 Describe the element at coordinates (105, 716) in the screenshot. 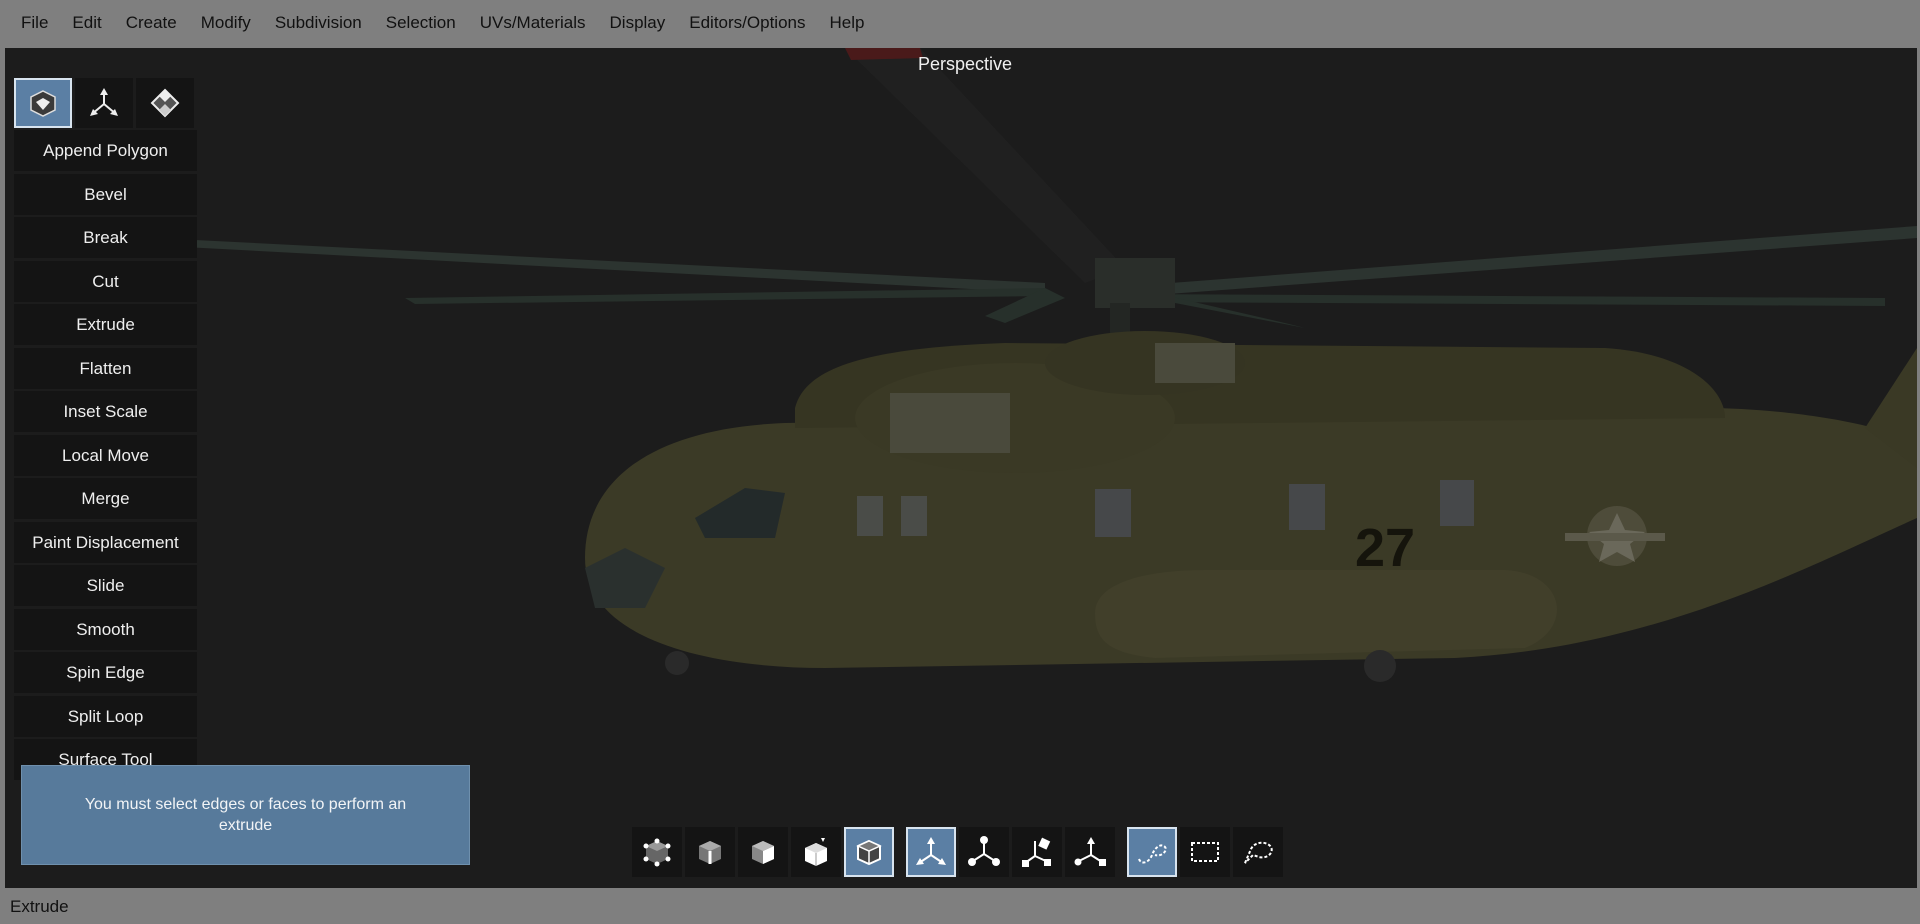

I see `tool-split-loop: Split Loop` at that location.